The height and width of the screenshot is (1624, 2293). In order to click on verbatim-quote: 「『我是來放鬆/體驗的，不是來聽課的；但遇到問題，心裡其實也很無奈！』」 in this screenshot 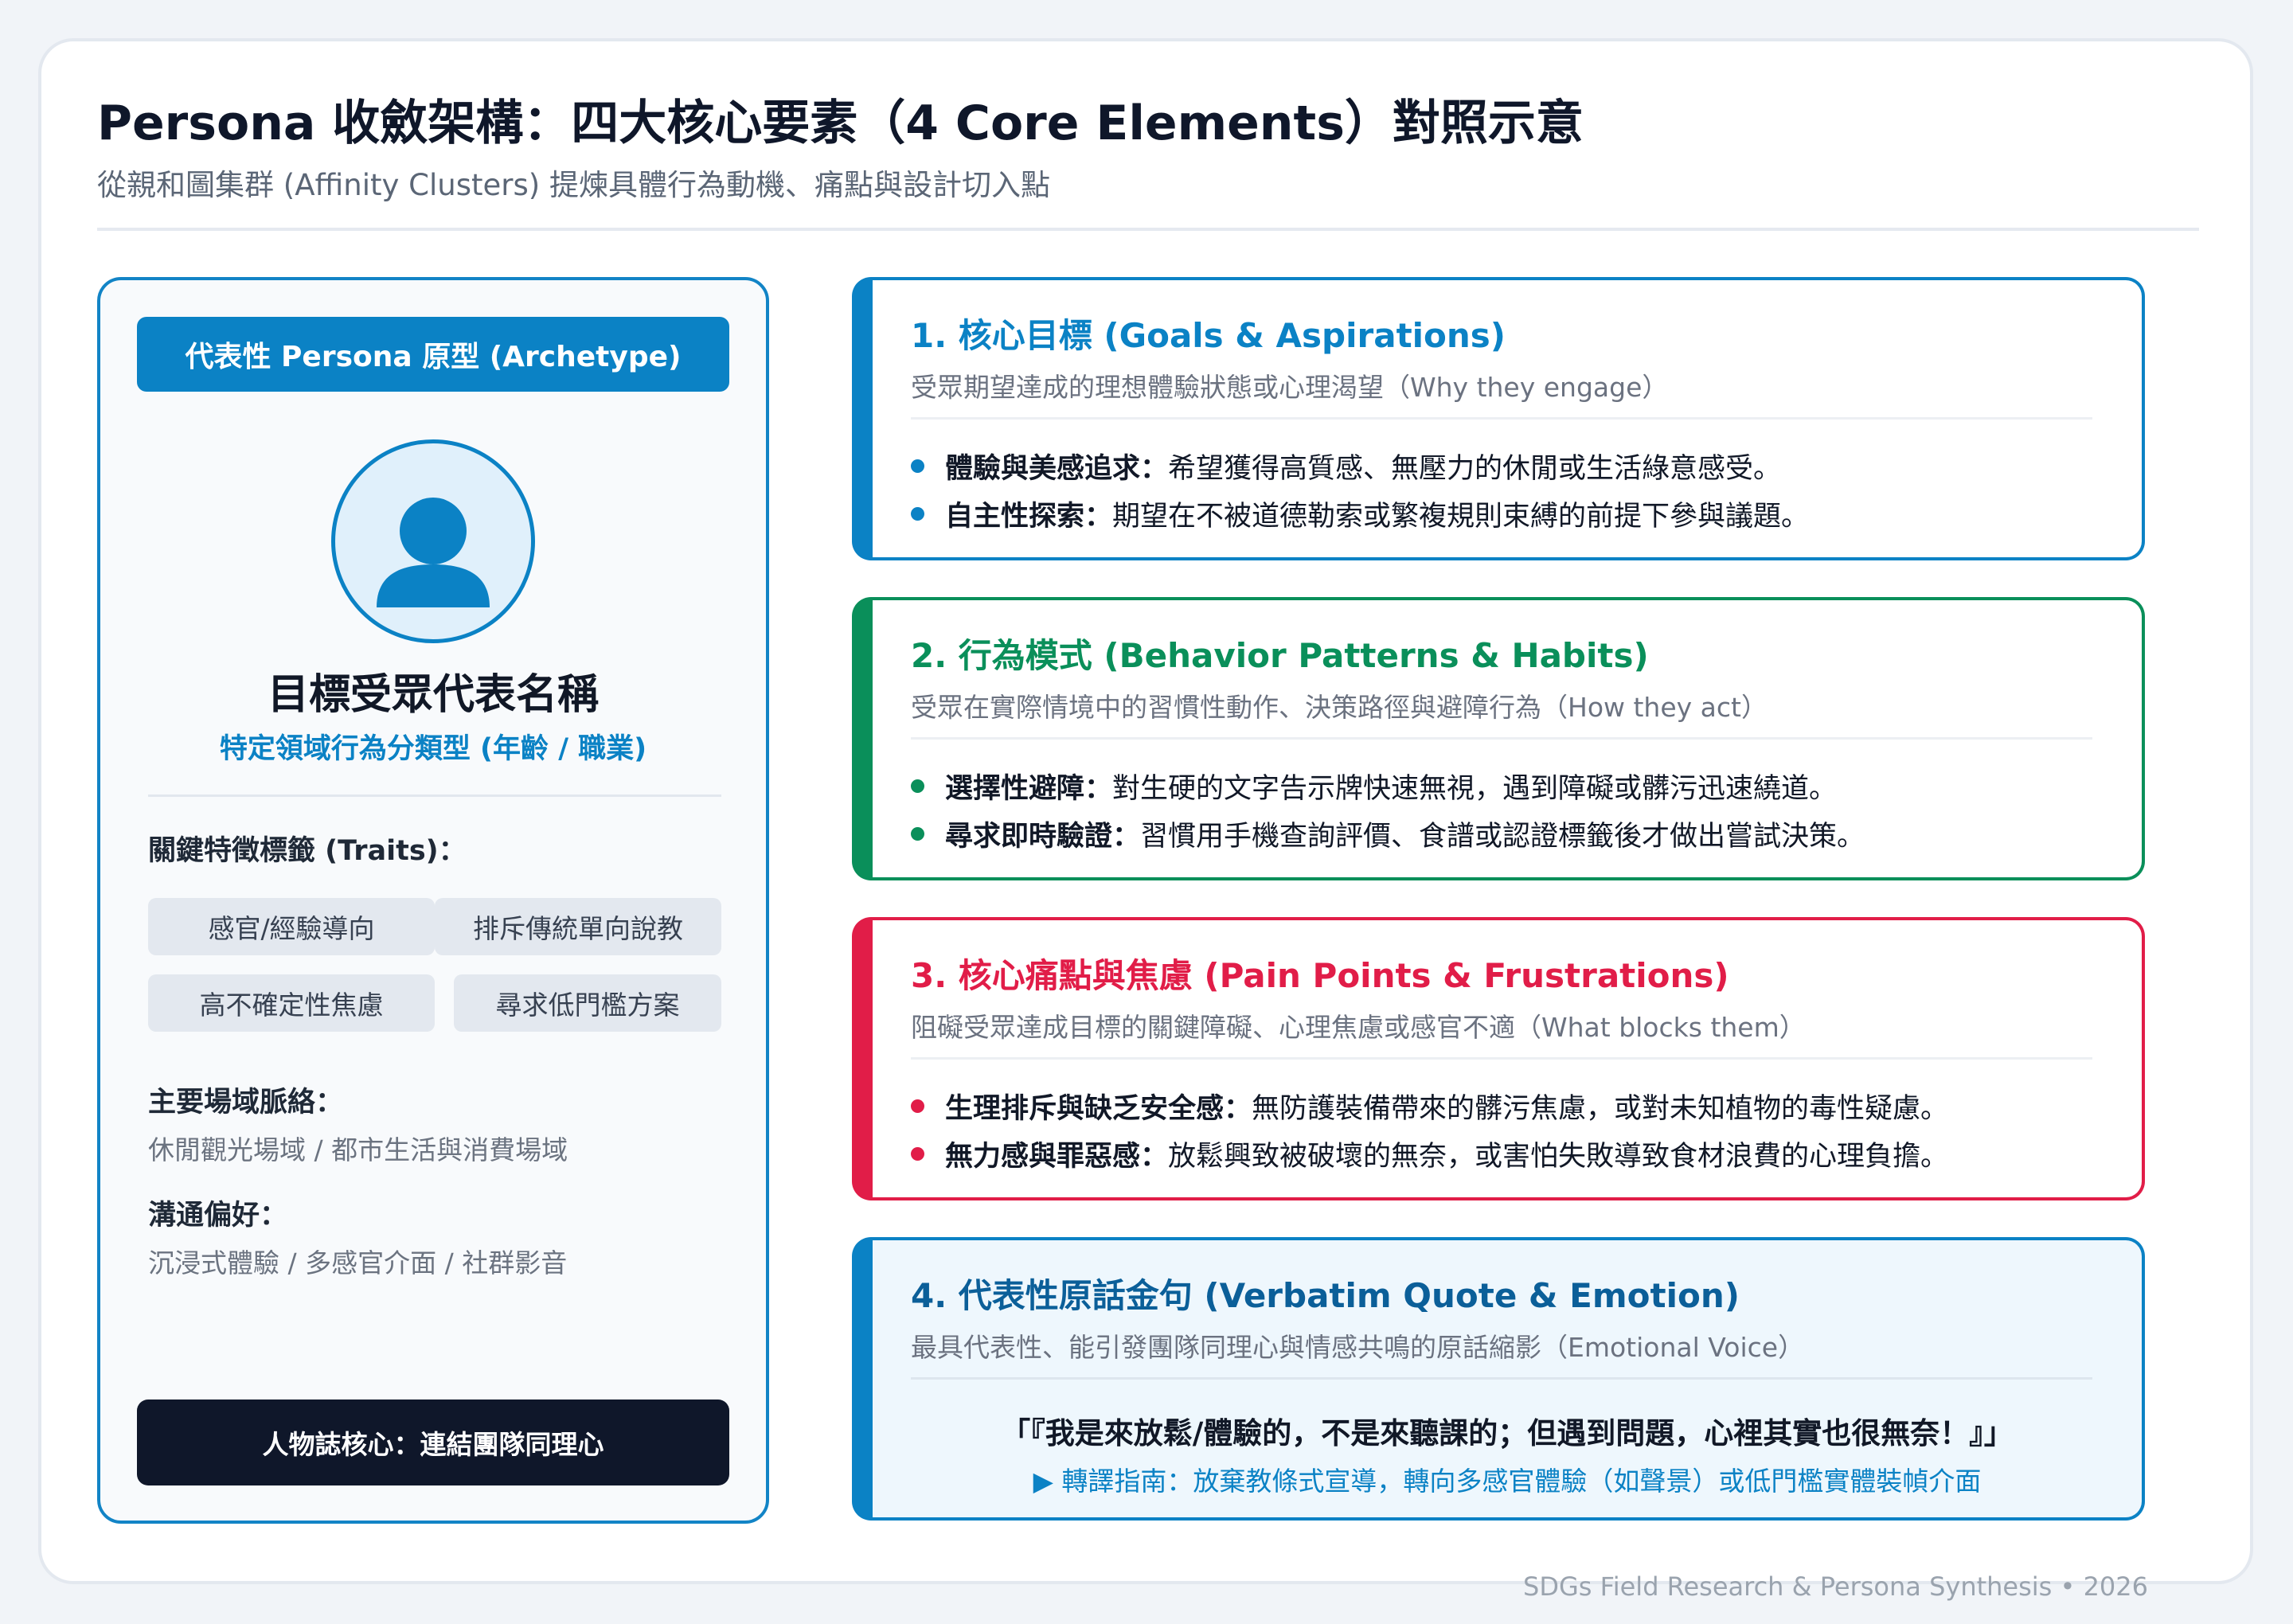, I will do `click(1507, 1433)`.